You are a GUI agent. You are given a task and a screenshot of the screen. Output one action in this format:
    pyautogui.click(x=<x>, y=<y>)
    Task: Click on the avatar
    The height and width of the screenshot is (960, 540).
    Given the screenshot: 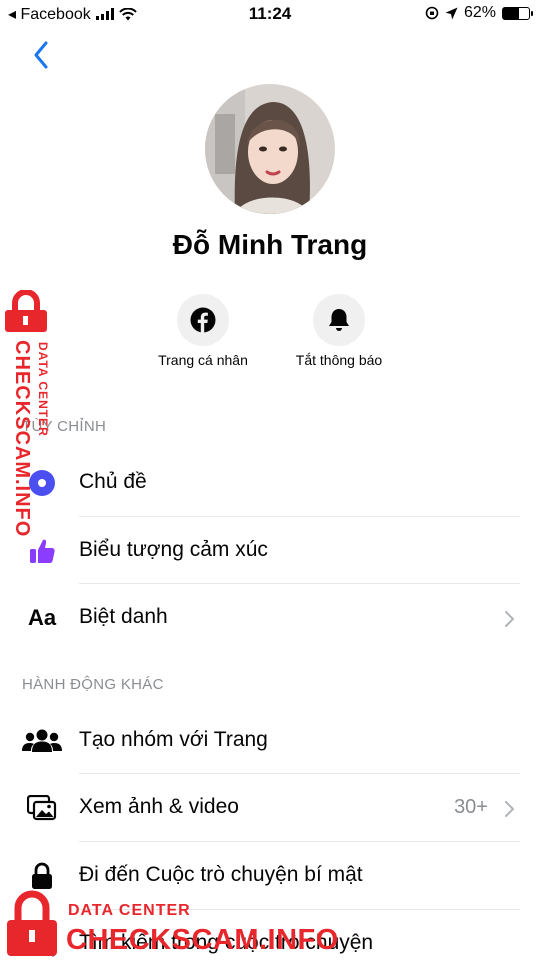 What is the action you would take?
    pyautogui.click(x=270, y=149)
    